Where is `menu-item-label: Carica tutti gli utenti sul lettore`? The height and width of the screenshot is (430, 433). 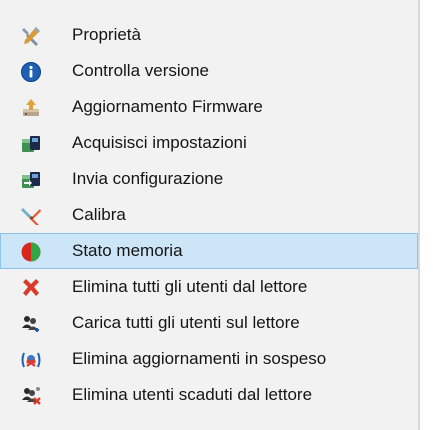 menu-item-label: Carica tutti gli utenti sul lettore is located at coordinates (186, 322).